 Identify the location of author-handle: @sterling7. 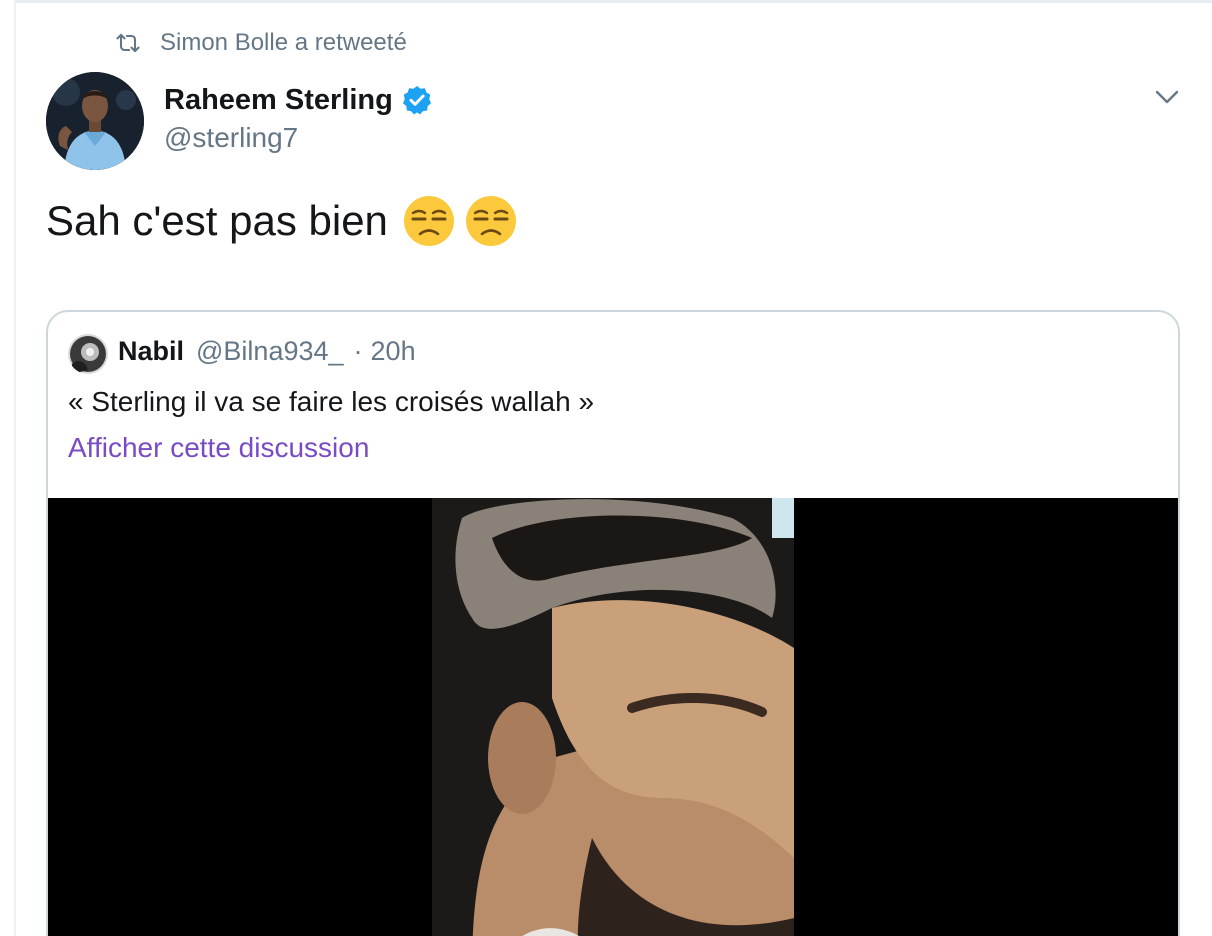
(231, 138).